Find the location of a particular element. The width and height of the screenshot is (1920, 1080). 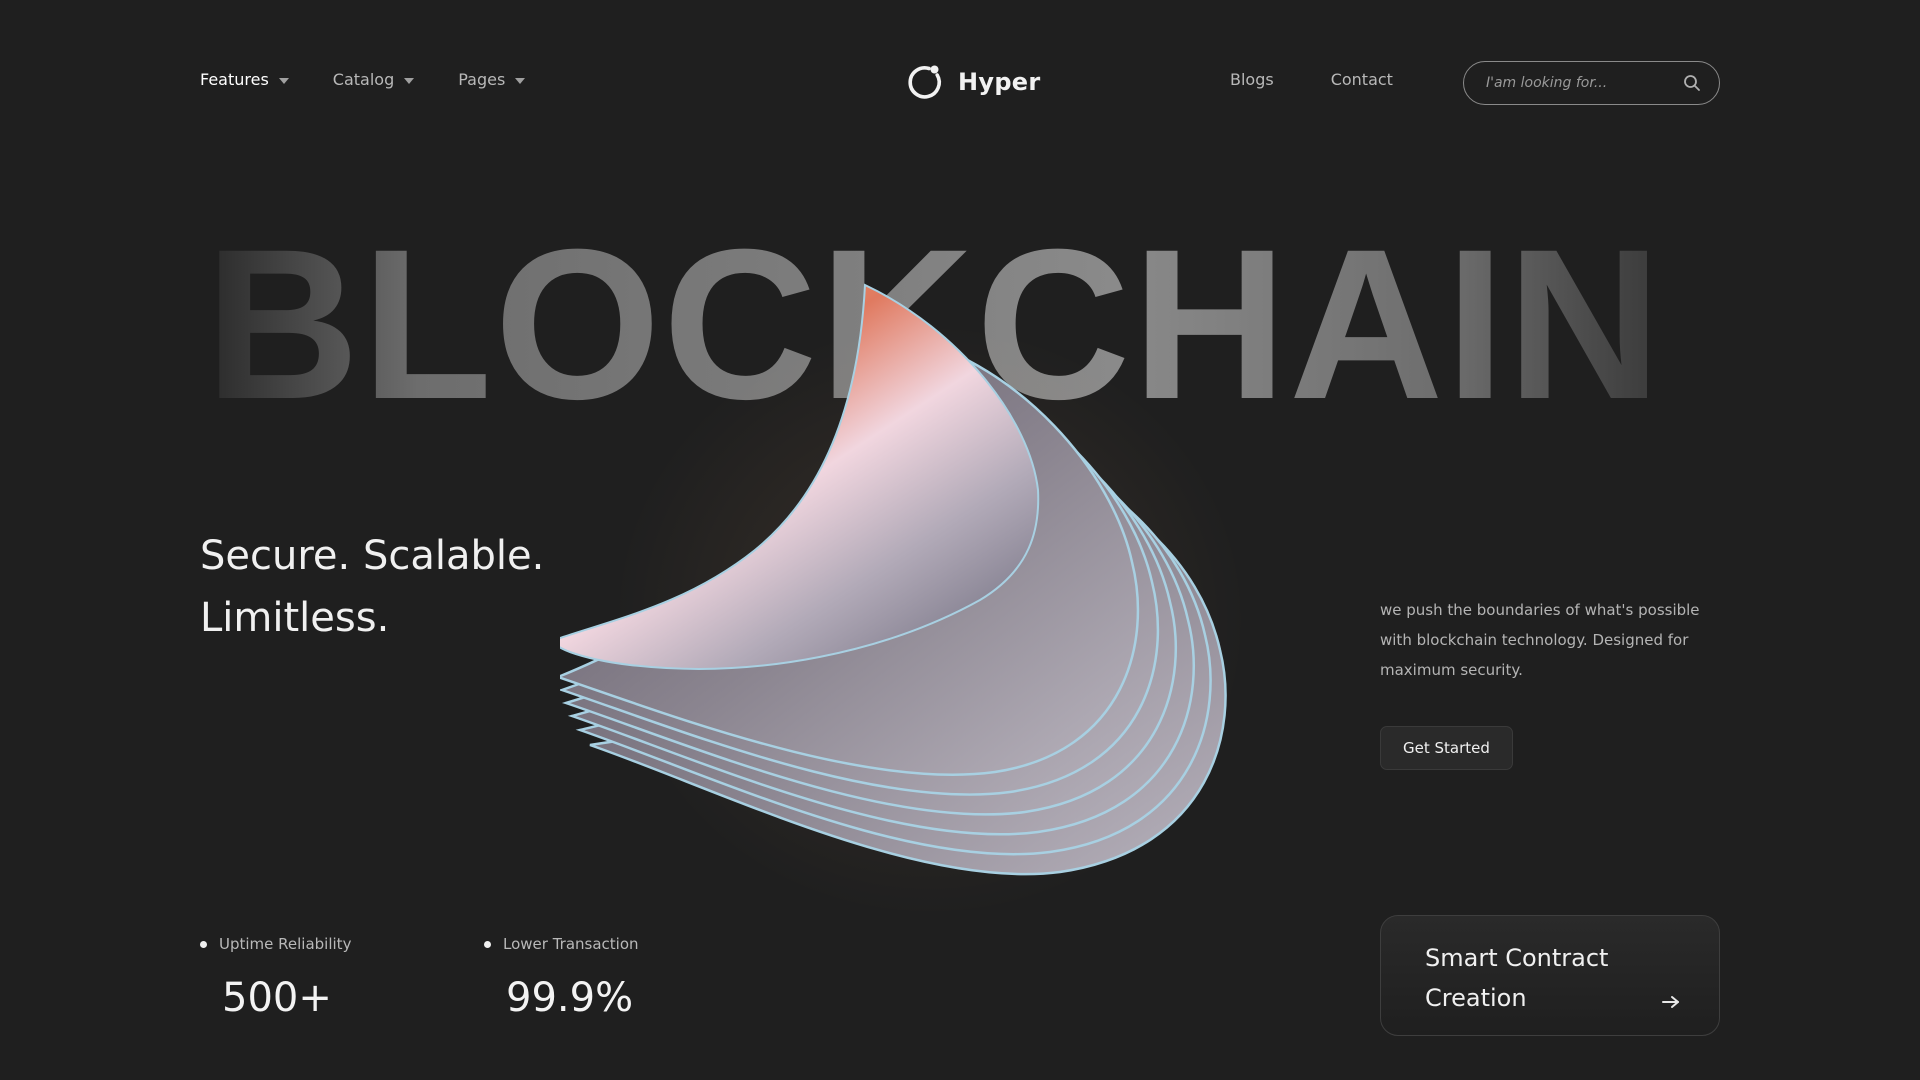

logo-icon is located at coordinates (924, 82).